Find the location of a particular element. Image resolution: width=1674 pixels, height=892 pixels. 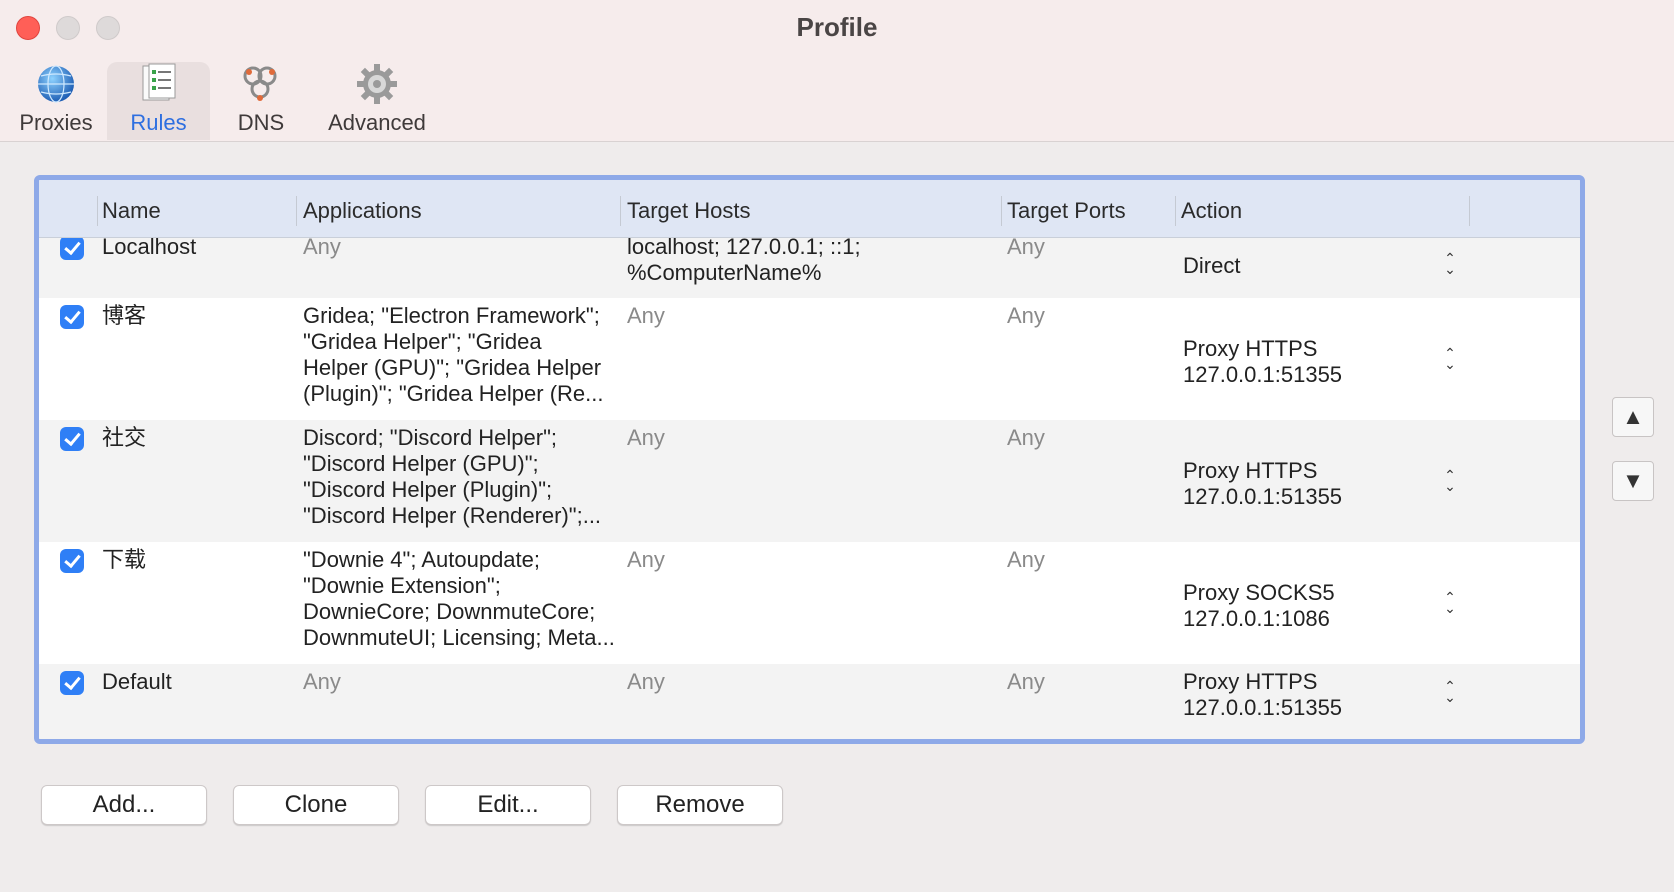

remove-rule-button: Remove is located at coordinates (700, 805).